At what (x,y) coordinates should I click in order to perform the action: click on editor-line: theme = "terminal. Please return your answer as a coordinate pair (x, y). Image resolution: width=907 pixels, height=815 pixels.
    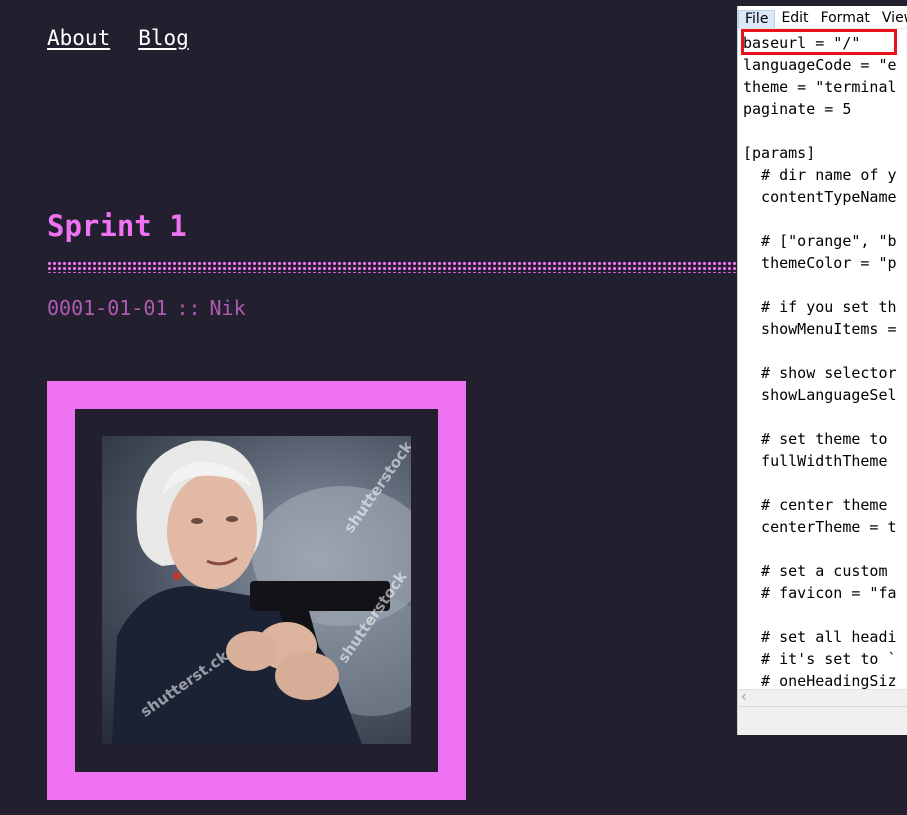
    Looking at the image, I should click on (820, 87).